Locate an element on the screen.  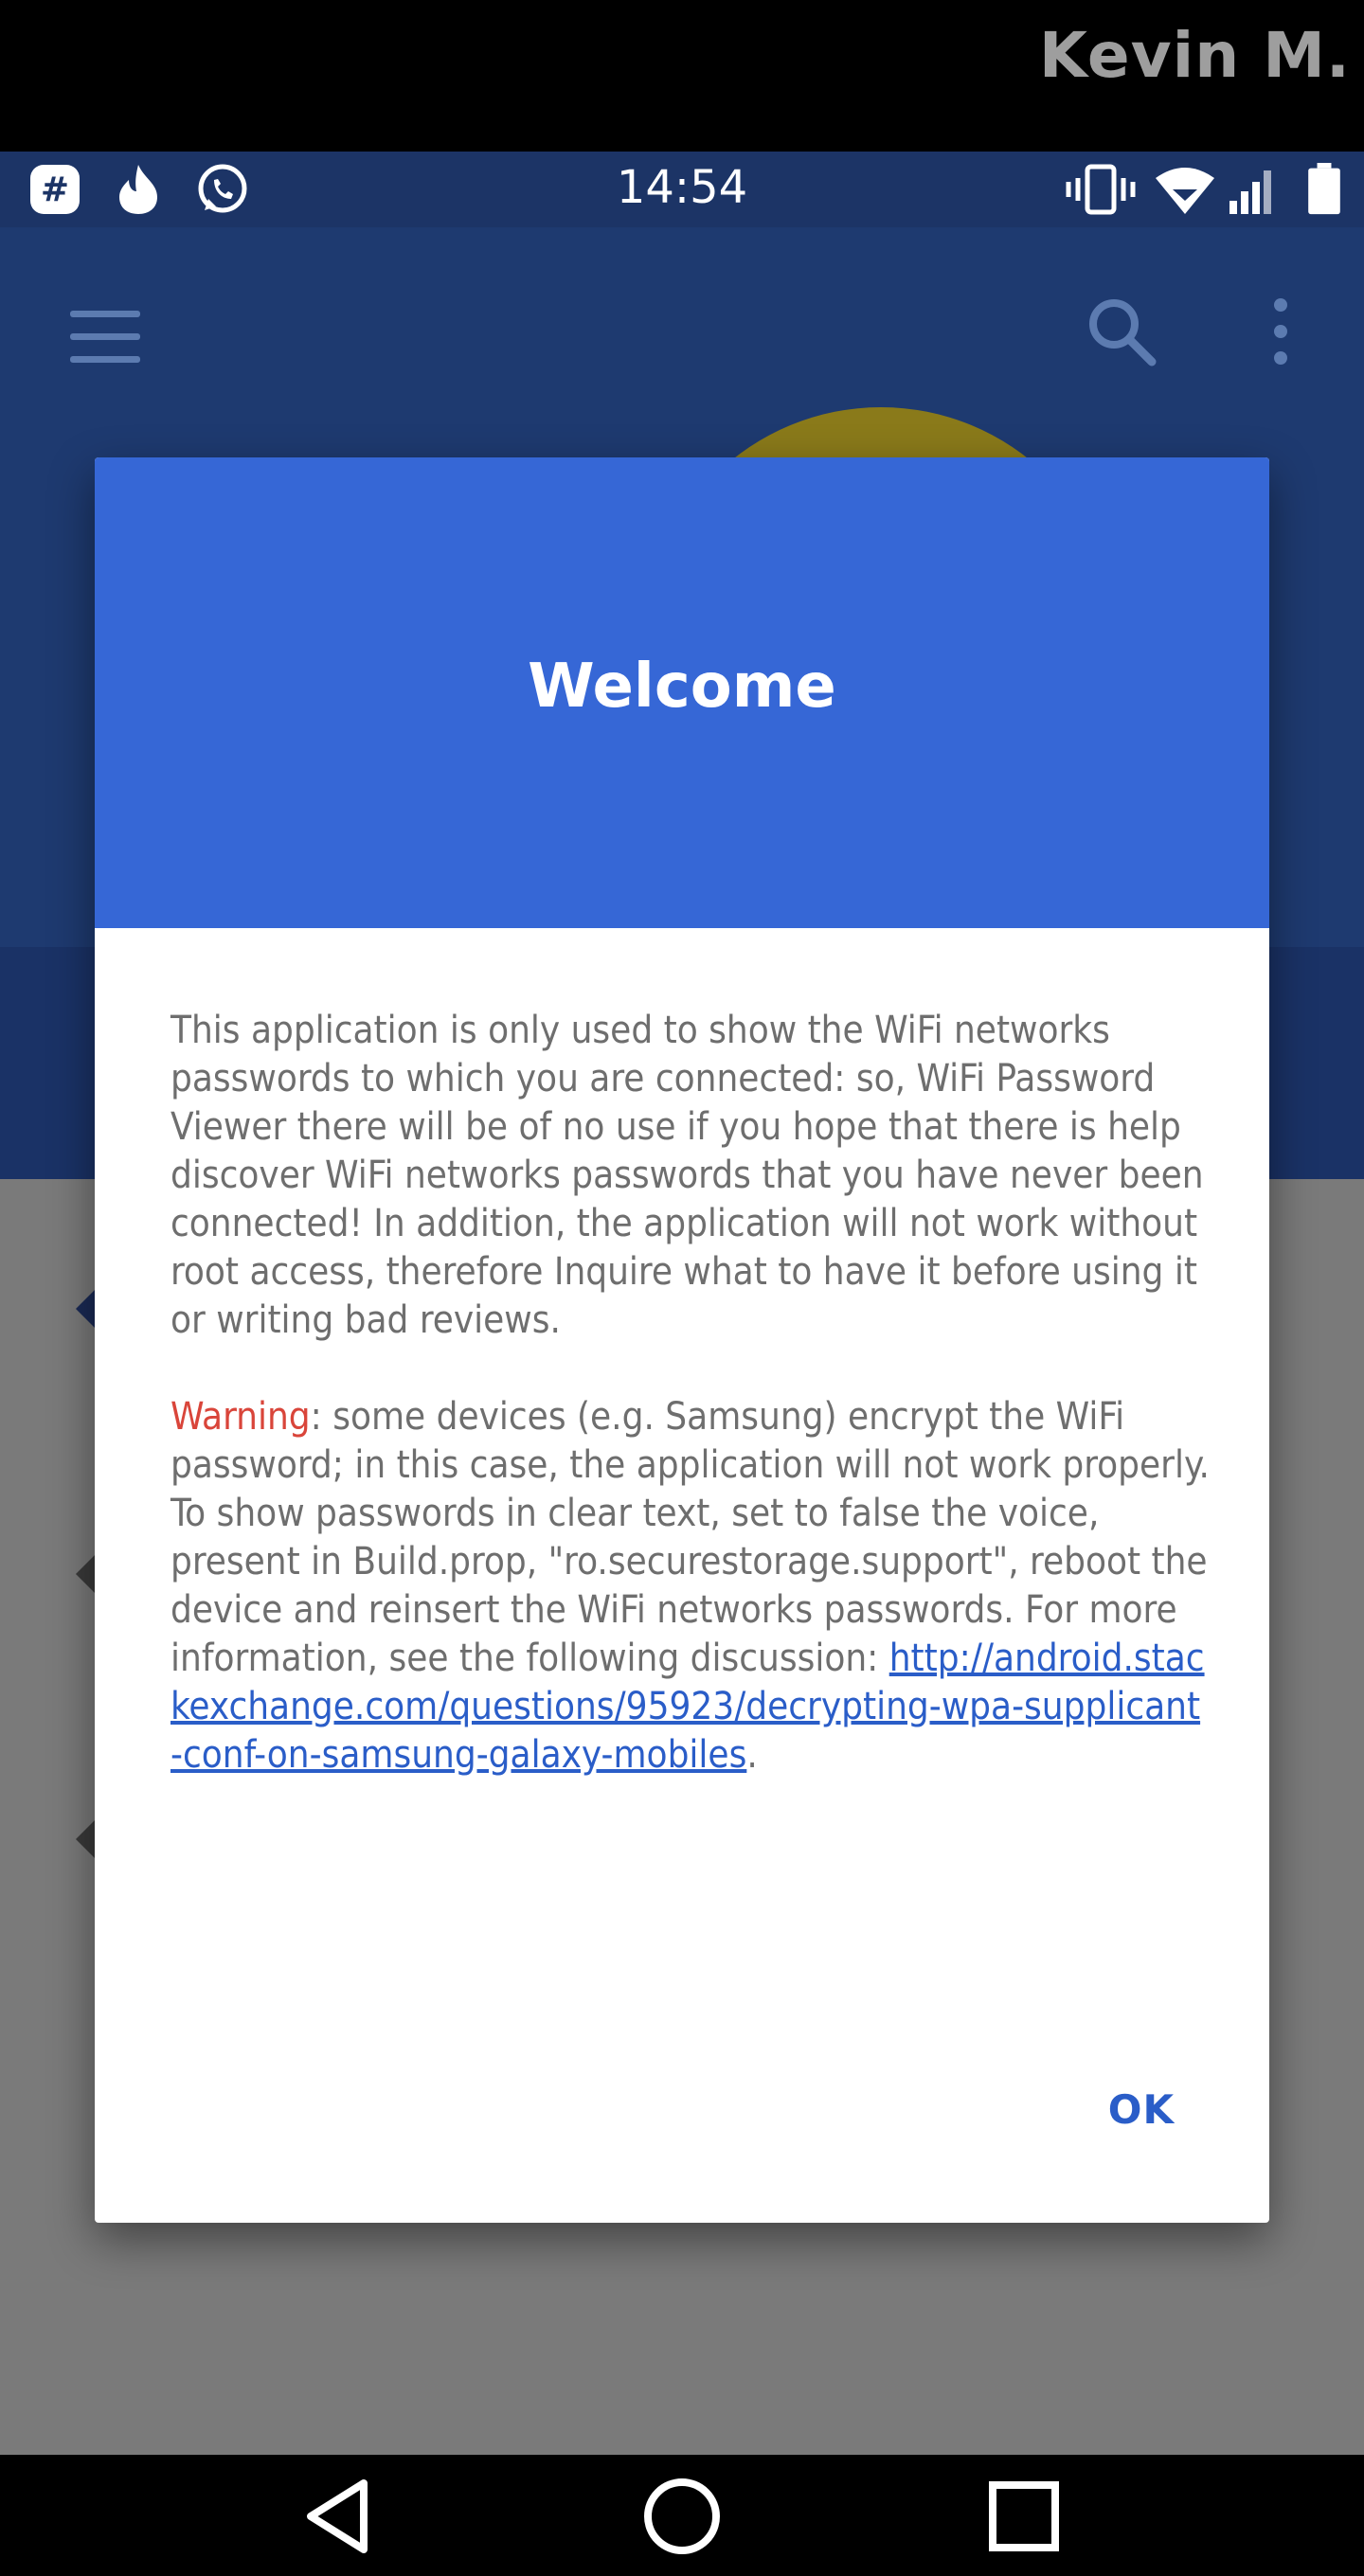
back-icon is located at coordinates (340, 2516).